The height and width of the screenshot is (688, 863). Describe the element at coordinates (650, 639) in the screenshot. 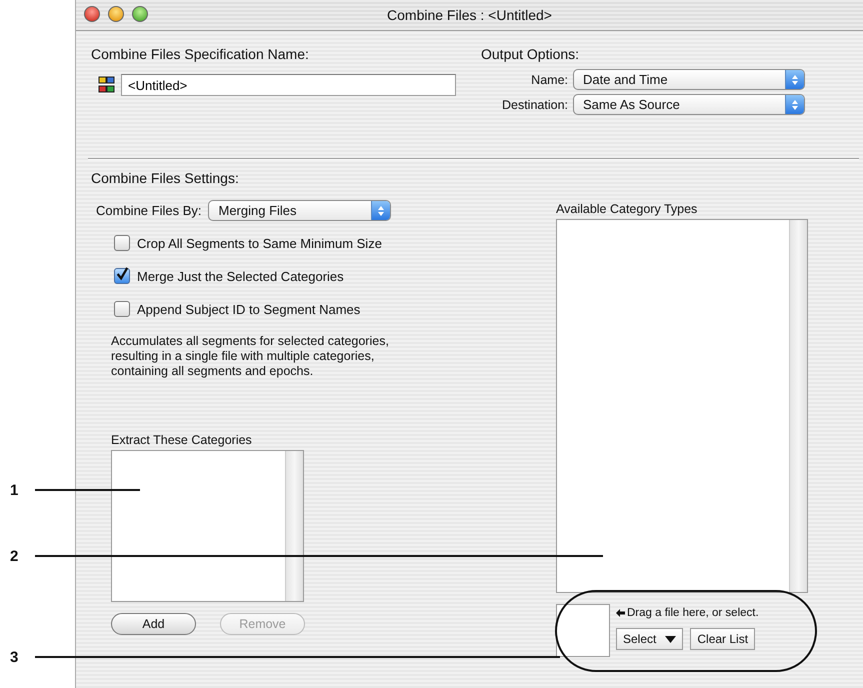

I see `select-button: Select` at that location.